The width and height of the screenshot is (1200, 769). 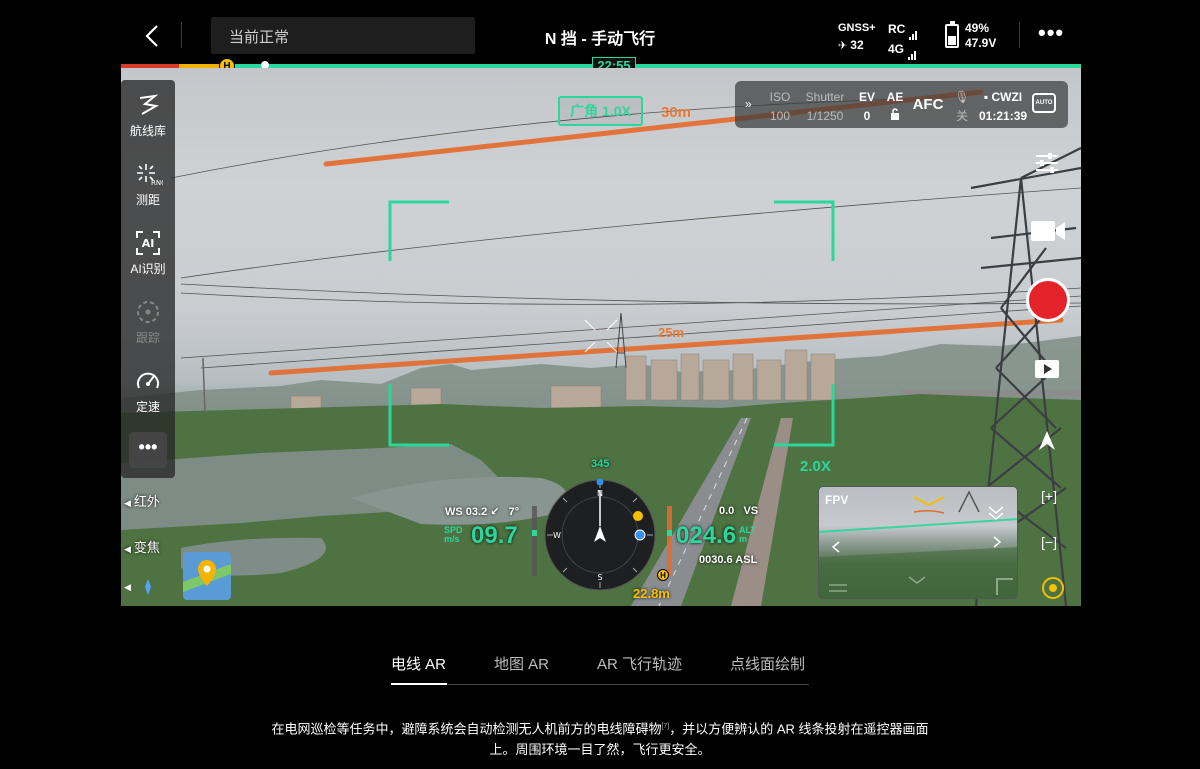 I want to click on description-line2: 上。周围环境一目了然，飞行更安全。, so click(x=600, y=750).